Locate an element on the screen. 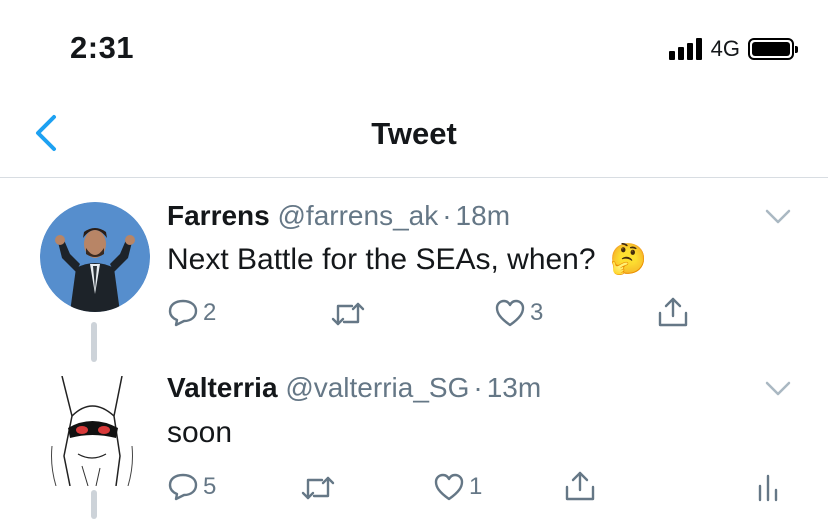 Image resolution: width=828 pixels, height=519 pixels. reply-count: 5 is located at coordinates (210, 486).